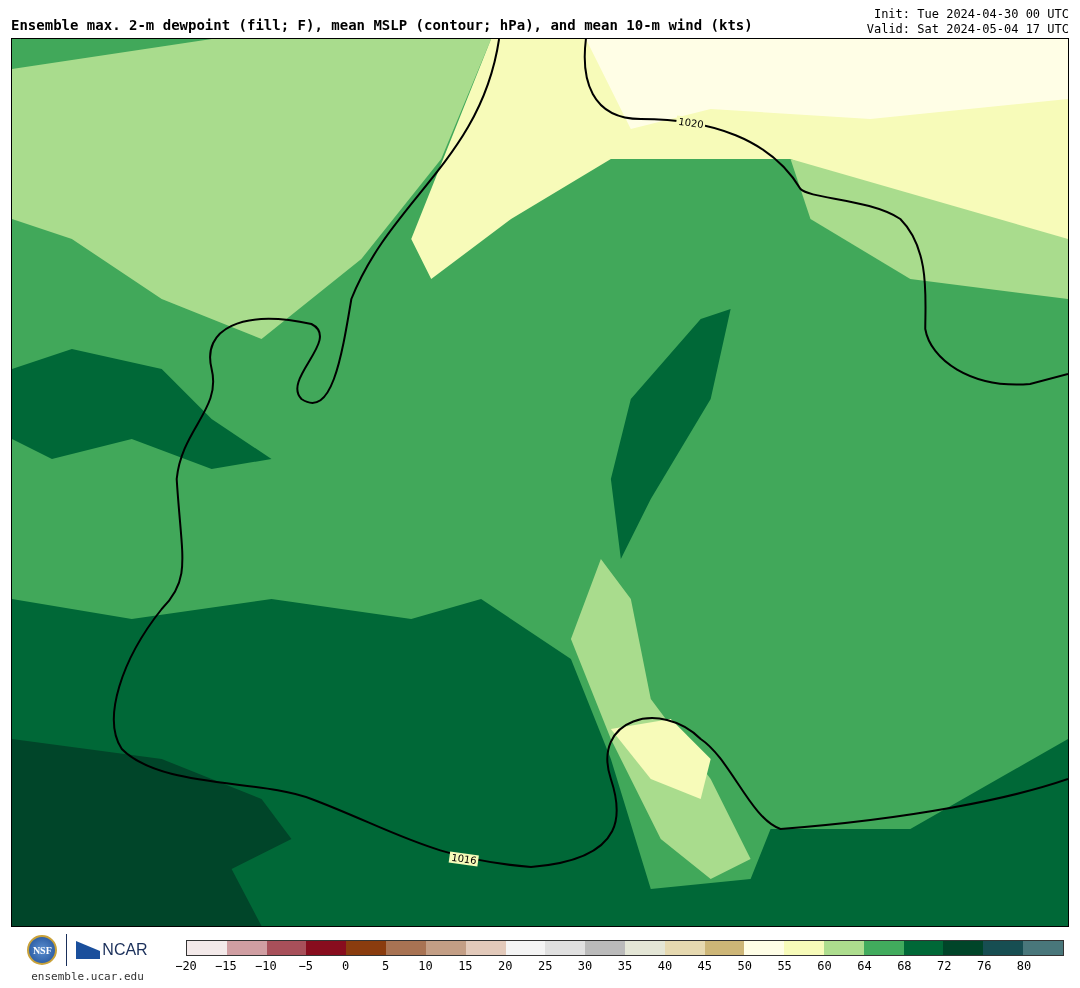  I want to click on chart-title: Ensemble max. 2-m dewpoint (fill; F), mean MSLP (contour; hPa), and mean 10-m wind (kts), so click(382, 26).